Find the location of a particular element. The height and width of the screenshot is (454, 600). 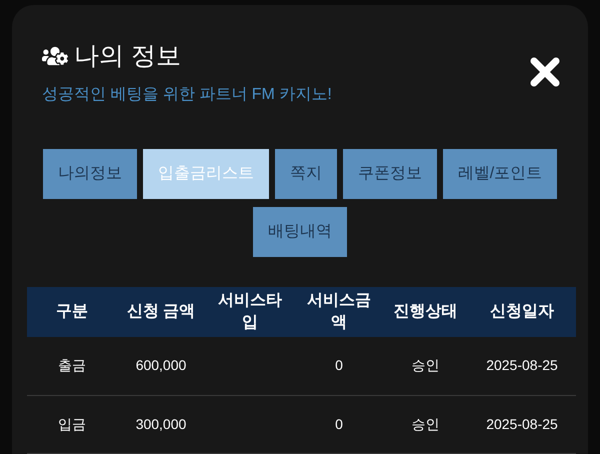

column-header: 신청일자 is located at coordinates (522, 311).